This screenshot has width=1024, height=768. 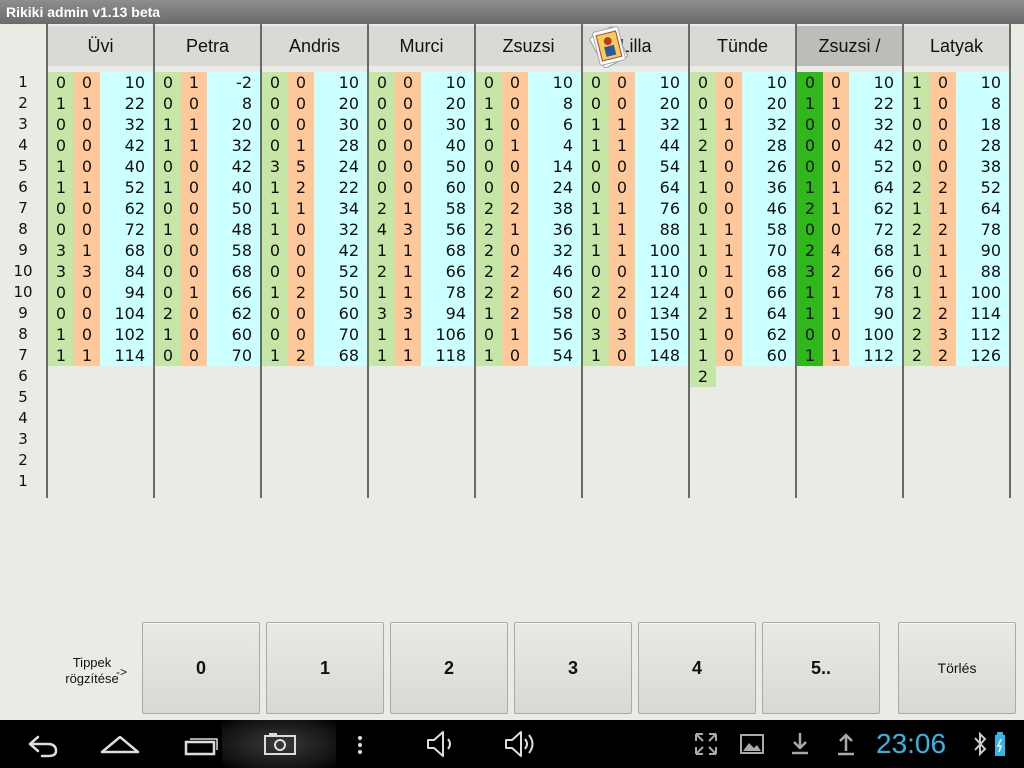 What do you see at coordinates (982, 334) in the screenshot?
I see `score-cell: 112` at bounding box center [982, 334].